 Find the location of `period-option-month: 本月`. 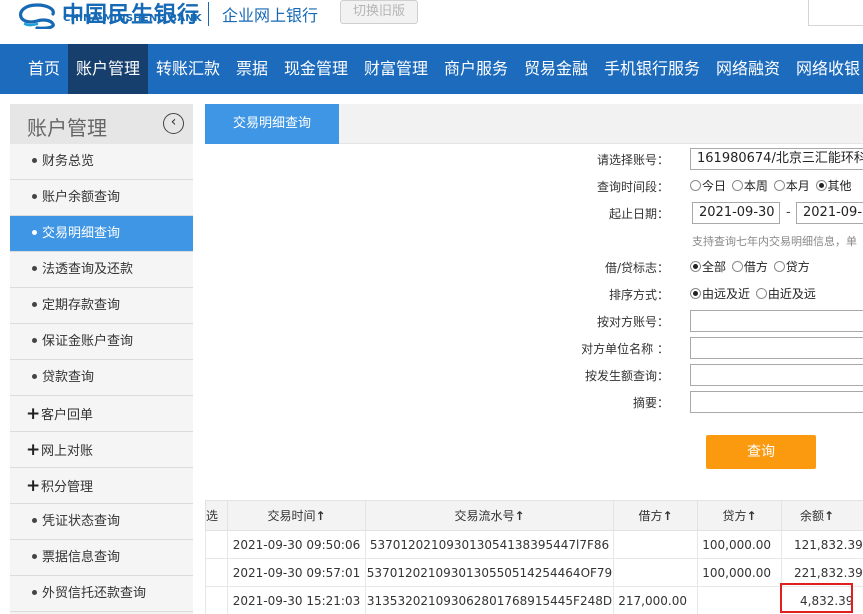

period-option-month: 本月 is located at coordinates (791, 185).